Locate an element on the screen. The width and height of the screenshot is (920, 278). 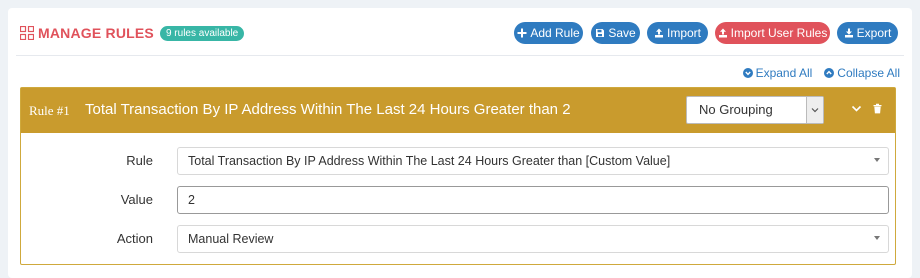
import-user-rules-button: Import User Rules is located at coordinates (772, 33).